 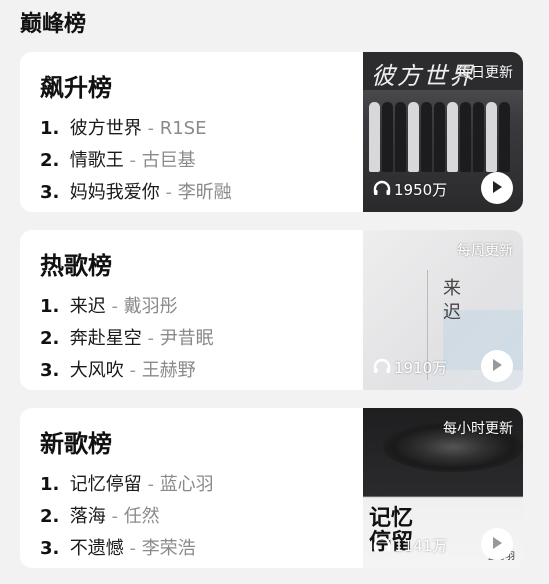 What do you see at coordinates (96, 548) in the screenshot?
I see `track-song: 不遗憾` at bounding box center [96, 548].